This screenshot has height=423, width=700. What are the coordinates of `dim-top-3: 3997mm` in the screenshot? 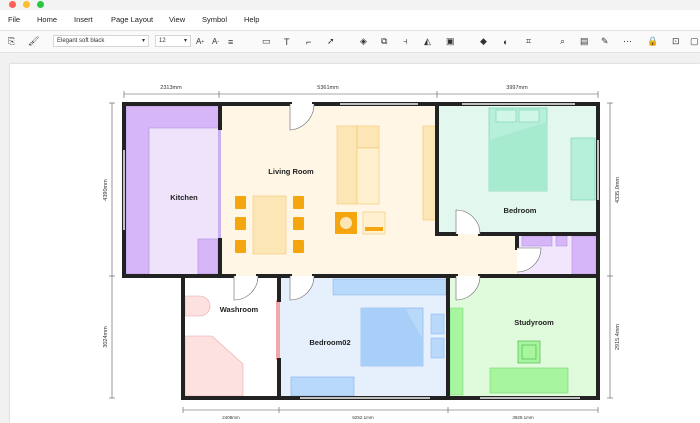 It's located at (517, 88).